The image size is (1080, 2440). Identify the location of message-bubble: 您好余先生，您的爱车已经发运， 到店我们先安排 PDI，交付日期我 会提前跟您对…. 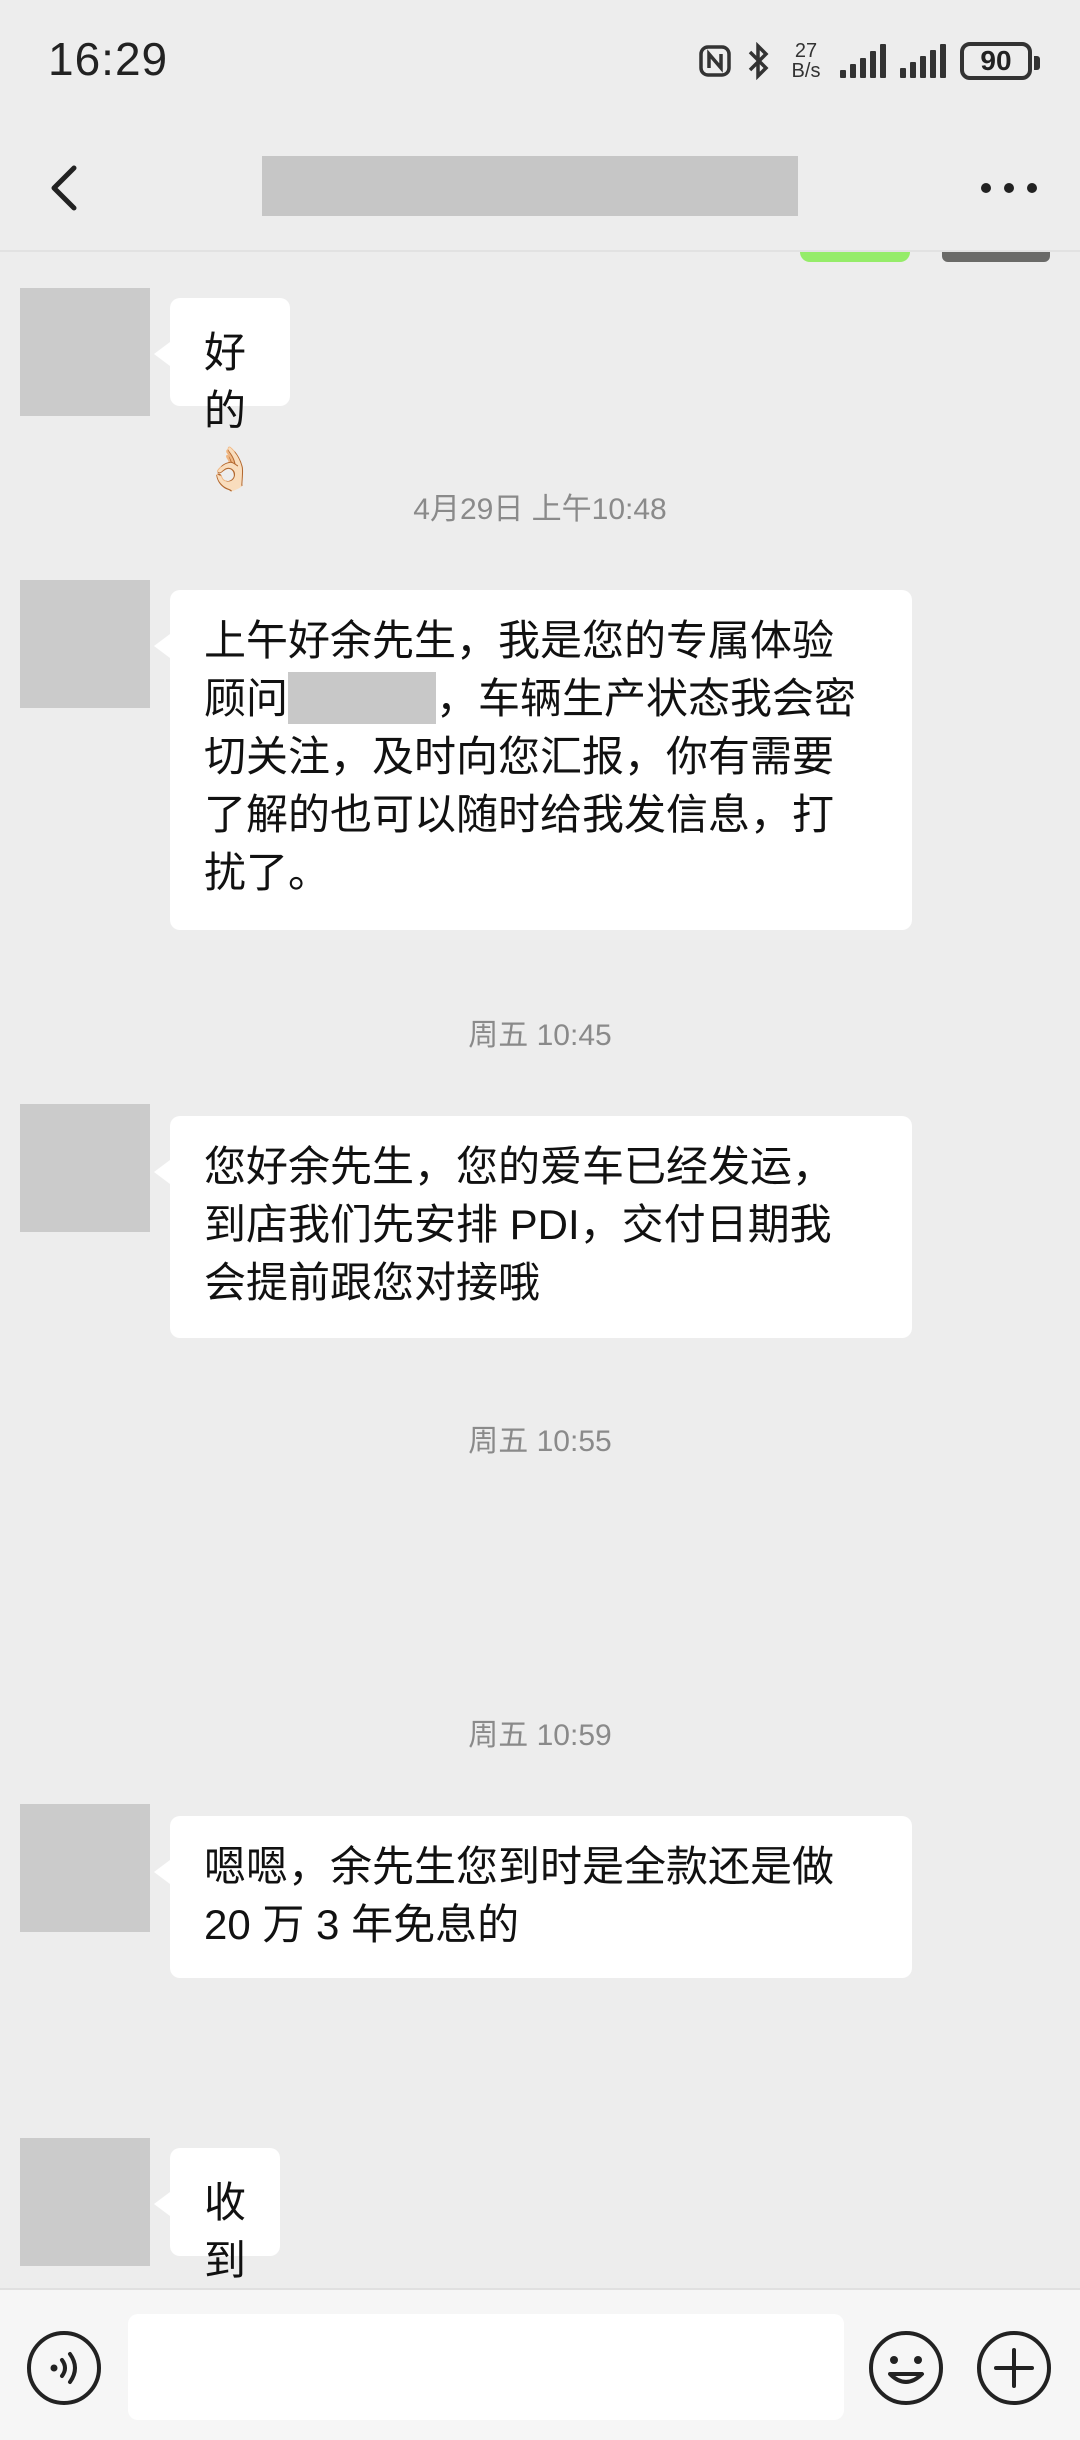
(533, 1227).